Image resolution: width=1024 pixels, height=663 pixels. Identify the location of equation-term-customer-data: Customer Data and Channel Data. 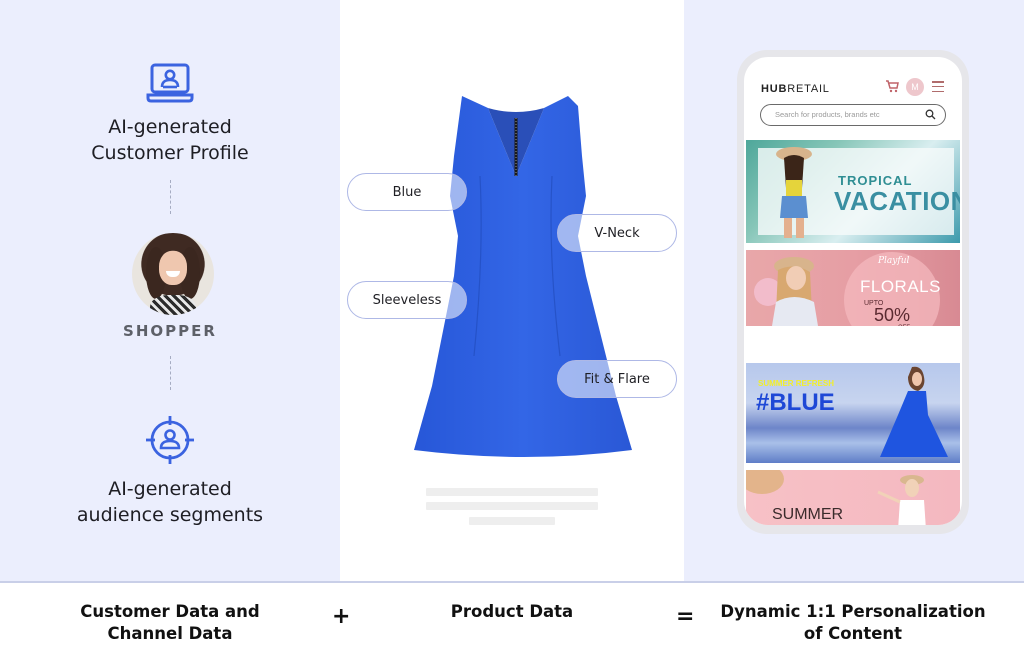
(170, 622).